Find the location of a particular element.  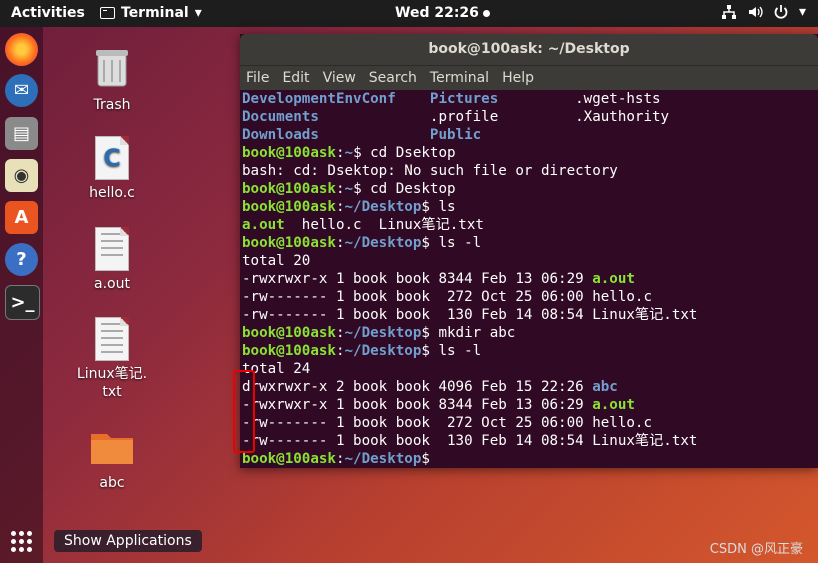

clock-label: Wed 22:26 is located at coordinates (437, 13).